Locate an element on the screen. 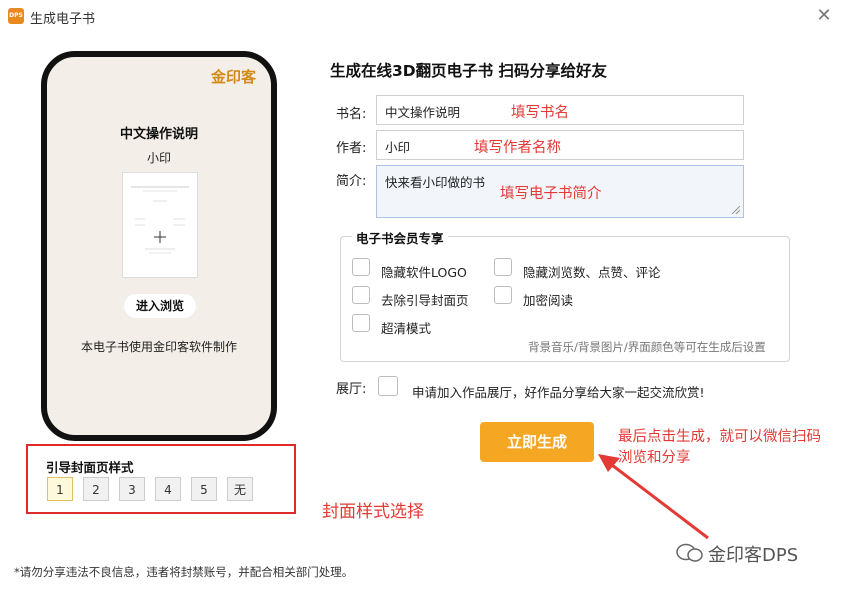 This screenshot has height=591, width=841. hd-mode-checkbox is located at coordinates (361, 323).